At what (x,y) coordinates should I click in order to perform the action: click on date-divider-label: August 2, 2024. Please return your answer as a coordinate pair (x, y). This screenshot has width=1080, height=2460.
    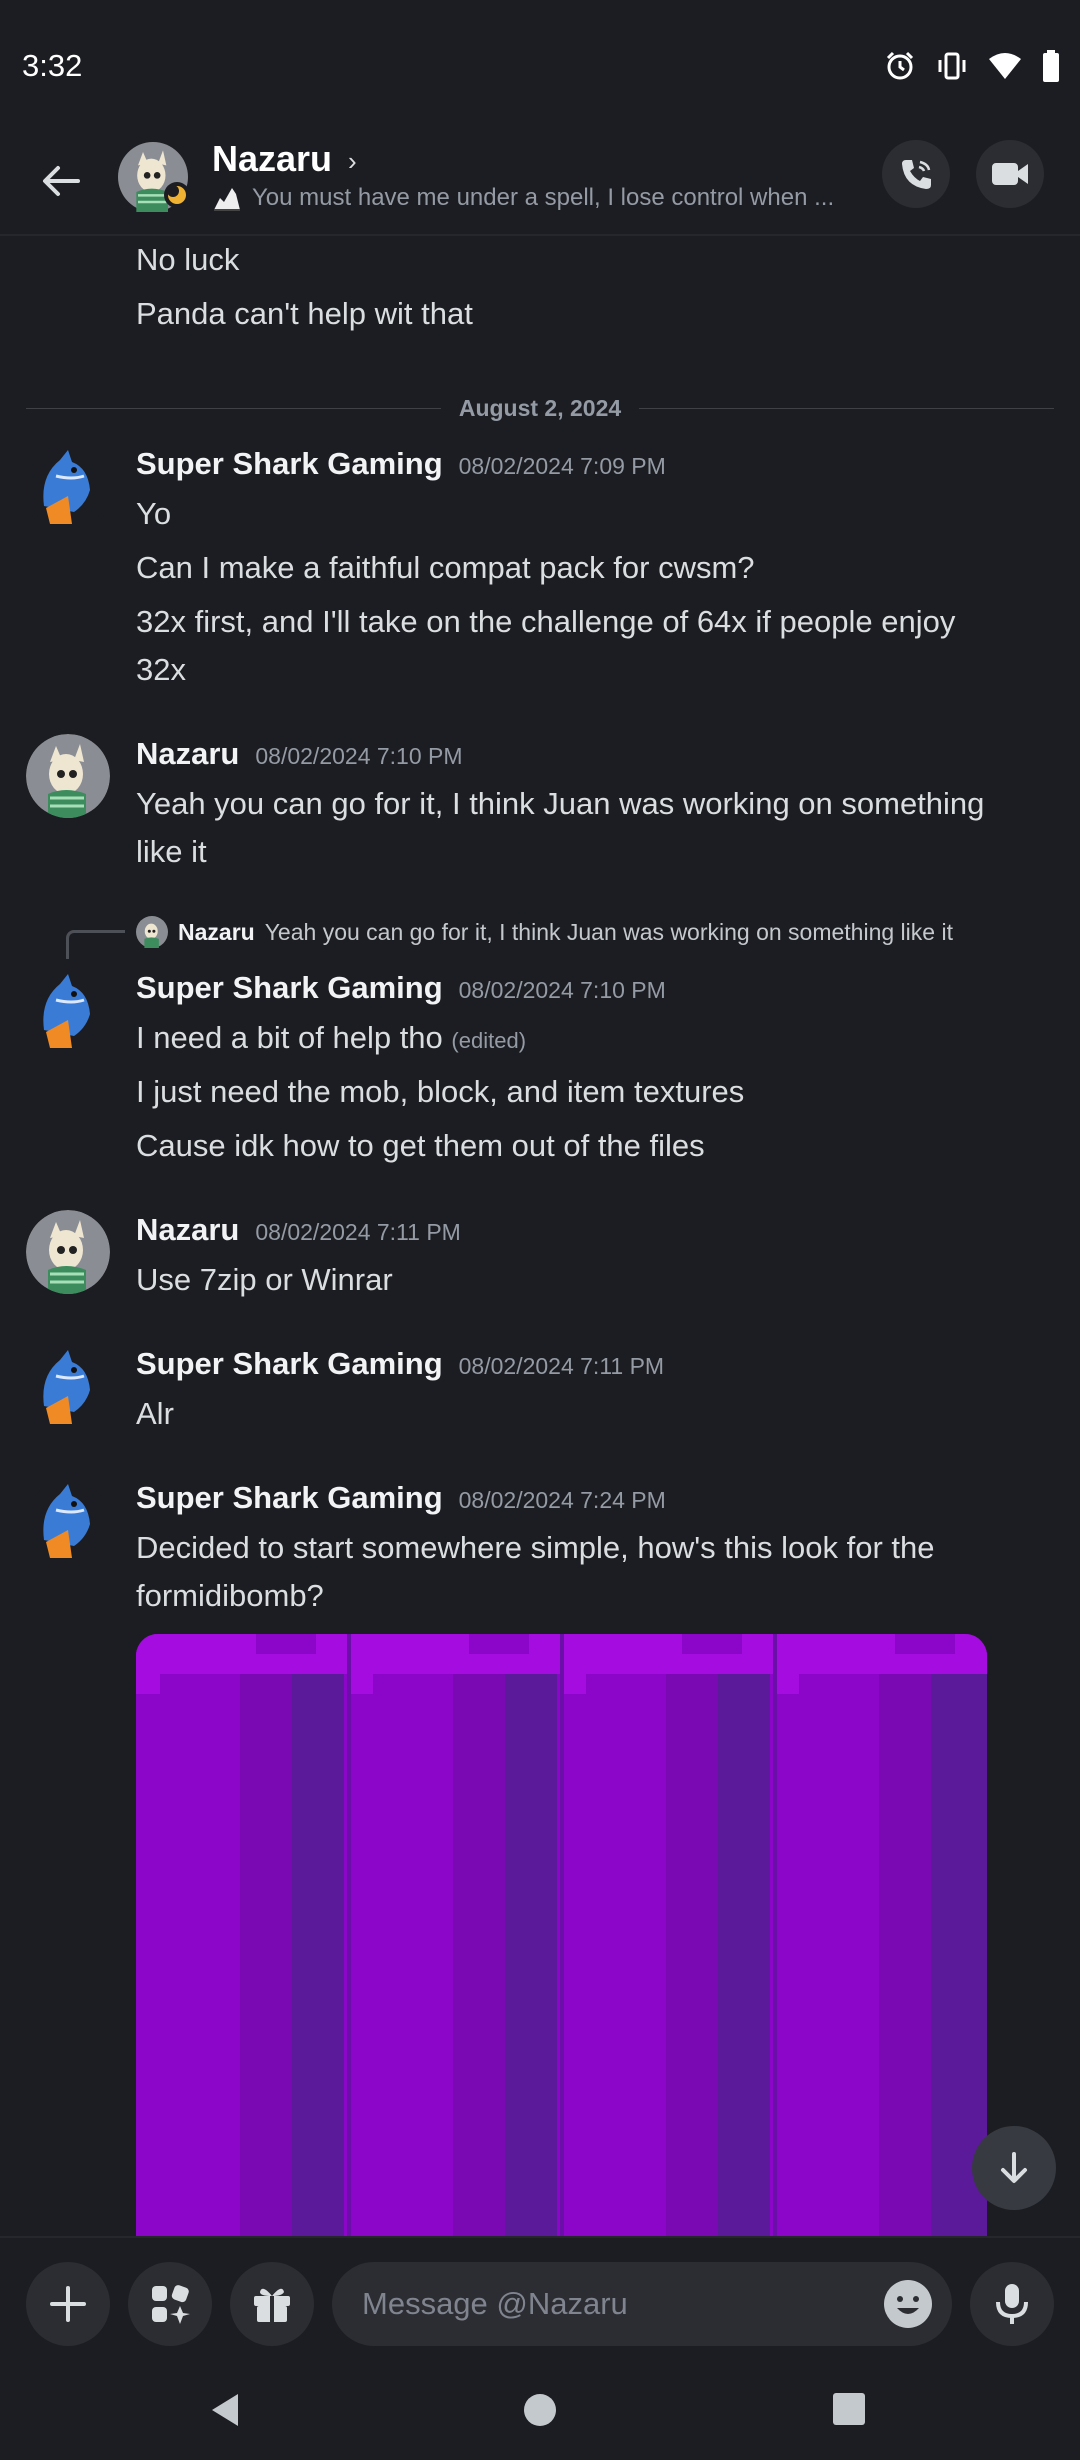
    Looking at the image, I should click on (540, 407).